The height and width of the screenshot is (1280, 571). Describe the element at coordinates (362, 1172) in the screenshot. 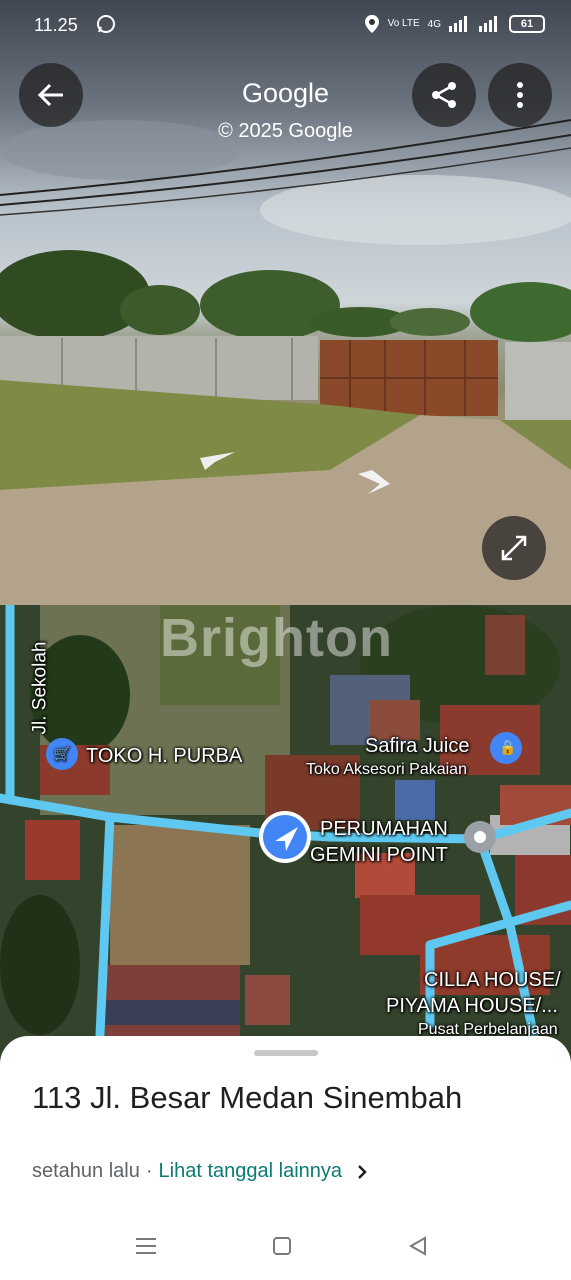

I see `chevron-right-icon` at that location.